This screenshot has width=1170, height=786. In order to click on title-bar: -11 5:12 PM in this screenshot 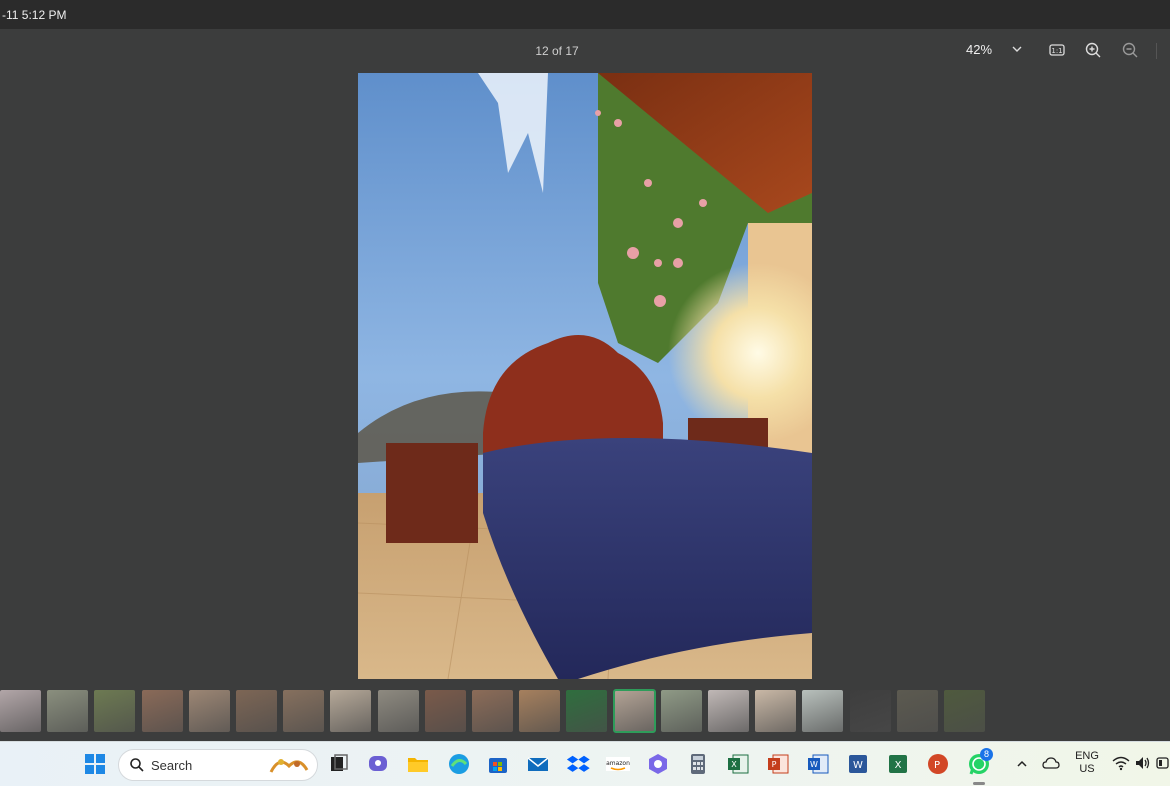, I will do `click(585, 14)`.